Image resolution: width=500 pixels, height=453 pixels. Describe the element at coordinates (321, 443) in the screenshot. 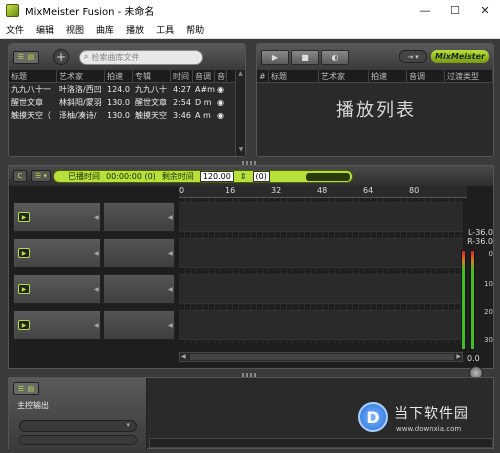

I see `output-scrollbar` at that location.